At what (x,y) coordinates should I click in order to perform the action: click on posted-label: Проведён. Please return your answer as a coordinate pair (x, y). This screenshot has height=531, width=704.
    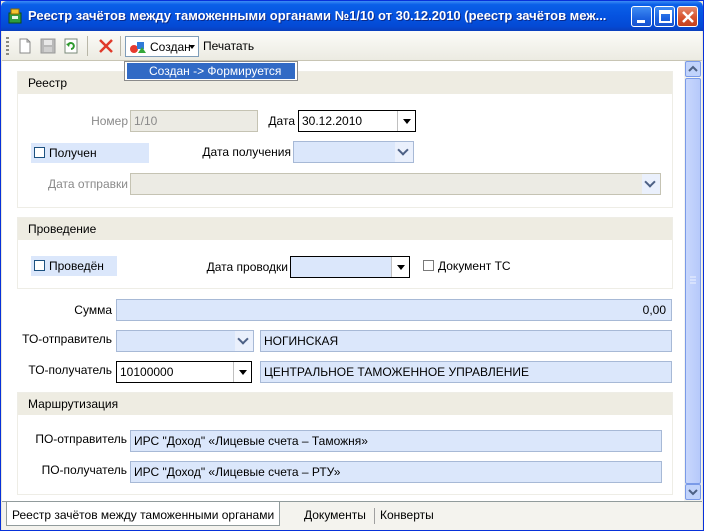
    Looking at the image, I should click on (76, 266).